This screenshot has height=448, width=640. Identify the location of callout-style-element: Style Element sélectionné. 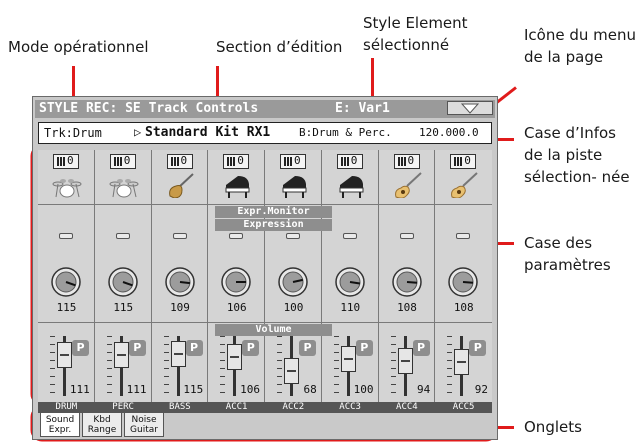
(438, 34).